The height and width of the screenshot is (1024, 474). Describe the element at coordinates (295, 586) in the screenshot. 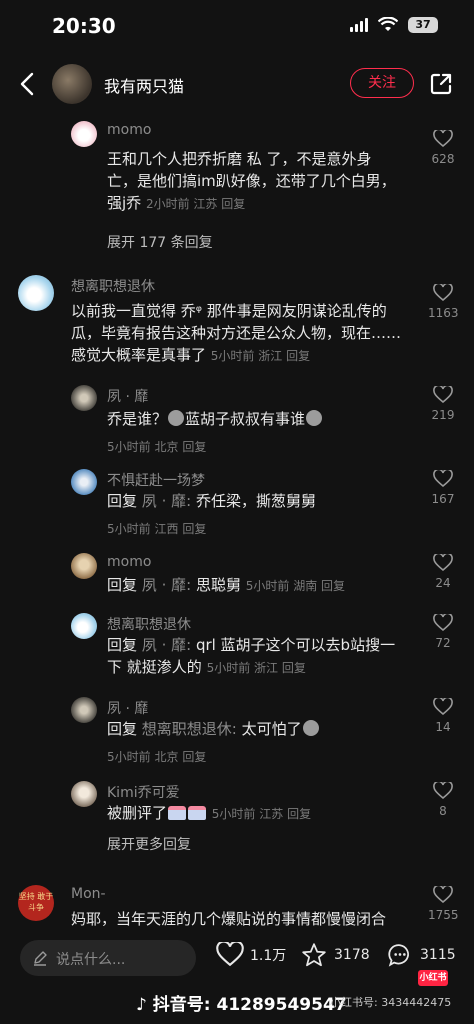

I see `comment-meta: 5小时前 湖南 回复` at that location.